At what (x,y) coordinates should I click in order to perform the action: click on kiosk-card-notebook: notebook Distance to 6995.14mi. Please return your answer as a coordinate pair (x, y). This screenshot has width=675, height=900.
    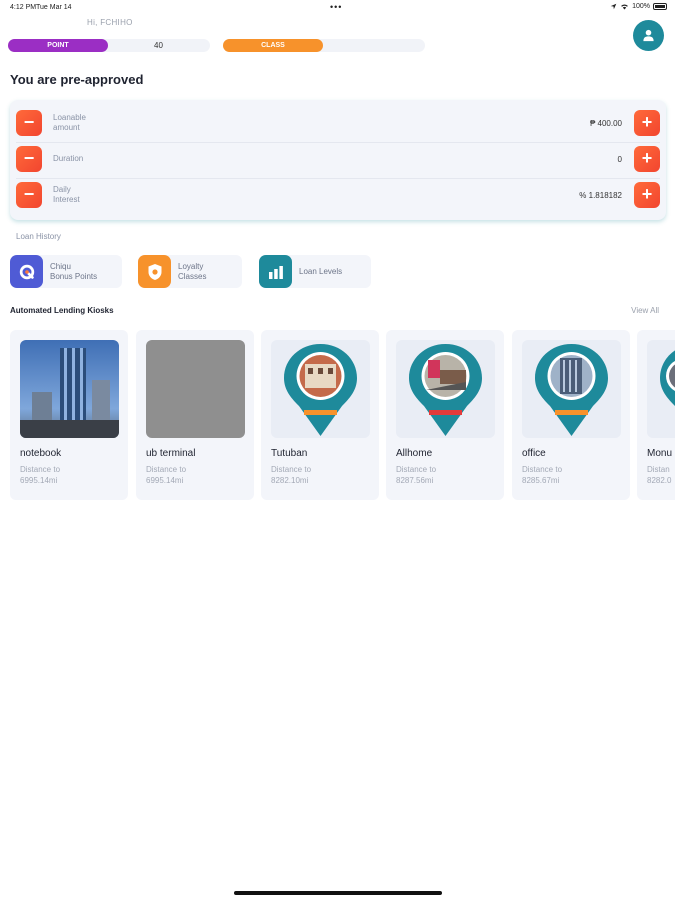
    Looking at the image, I should click on (69, 415).